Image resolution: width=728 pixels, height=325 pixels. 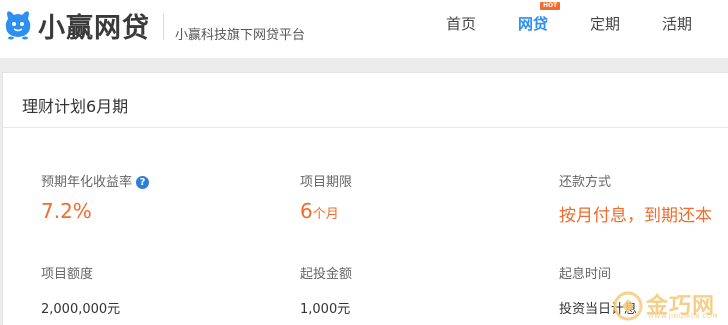 What do you see at coordinates (326, 182) in the screenshot?
I see `term-label: 项目期限` at bounding box center [326, 182].